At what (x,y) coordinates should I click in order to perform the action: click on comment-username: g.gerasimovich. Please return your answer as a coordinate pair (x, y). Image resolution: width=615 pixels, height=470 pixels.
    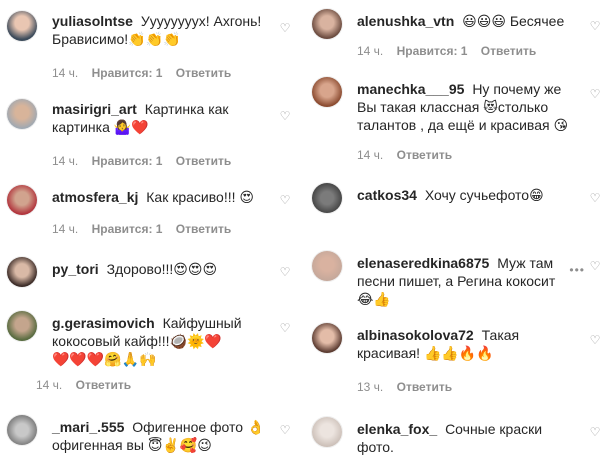
    Looking at the image, I should click on (103, 323).